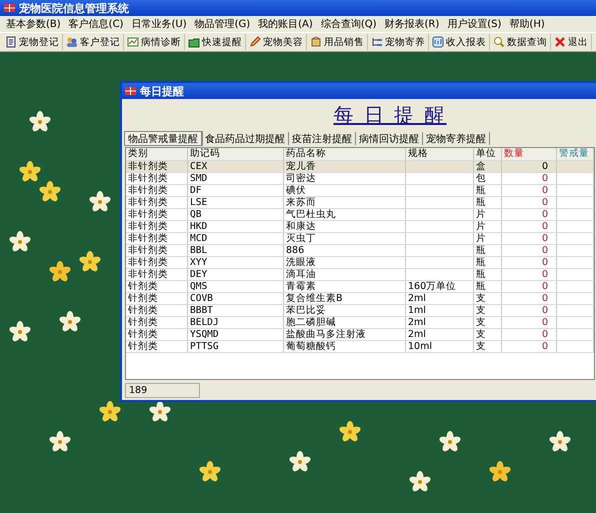 This screenshot has height=513, width=596. Describe the element at coordinates (236, 166) in the screenshot. I see `table-cell: CEX` at that location.